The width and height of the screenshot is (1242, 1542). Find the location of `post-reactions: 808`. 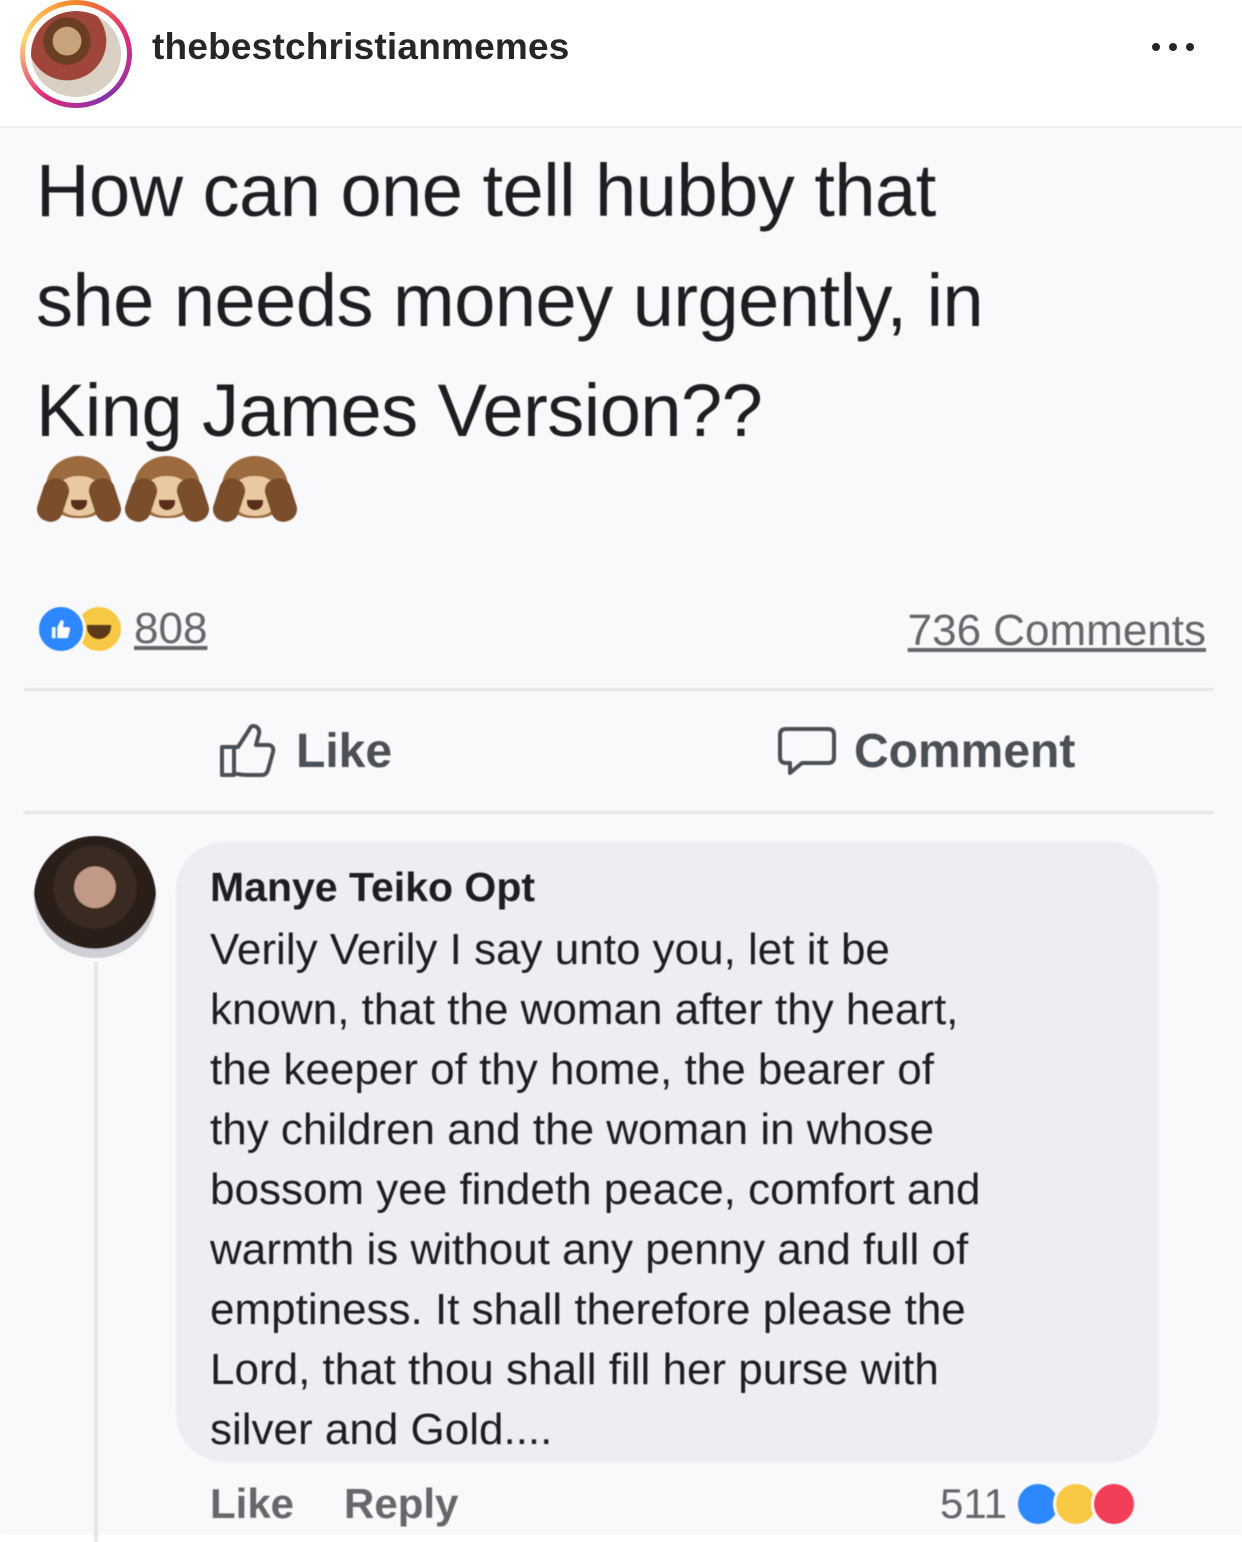

post-reactions: 808 is located at coordinates (121, 629).